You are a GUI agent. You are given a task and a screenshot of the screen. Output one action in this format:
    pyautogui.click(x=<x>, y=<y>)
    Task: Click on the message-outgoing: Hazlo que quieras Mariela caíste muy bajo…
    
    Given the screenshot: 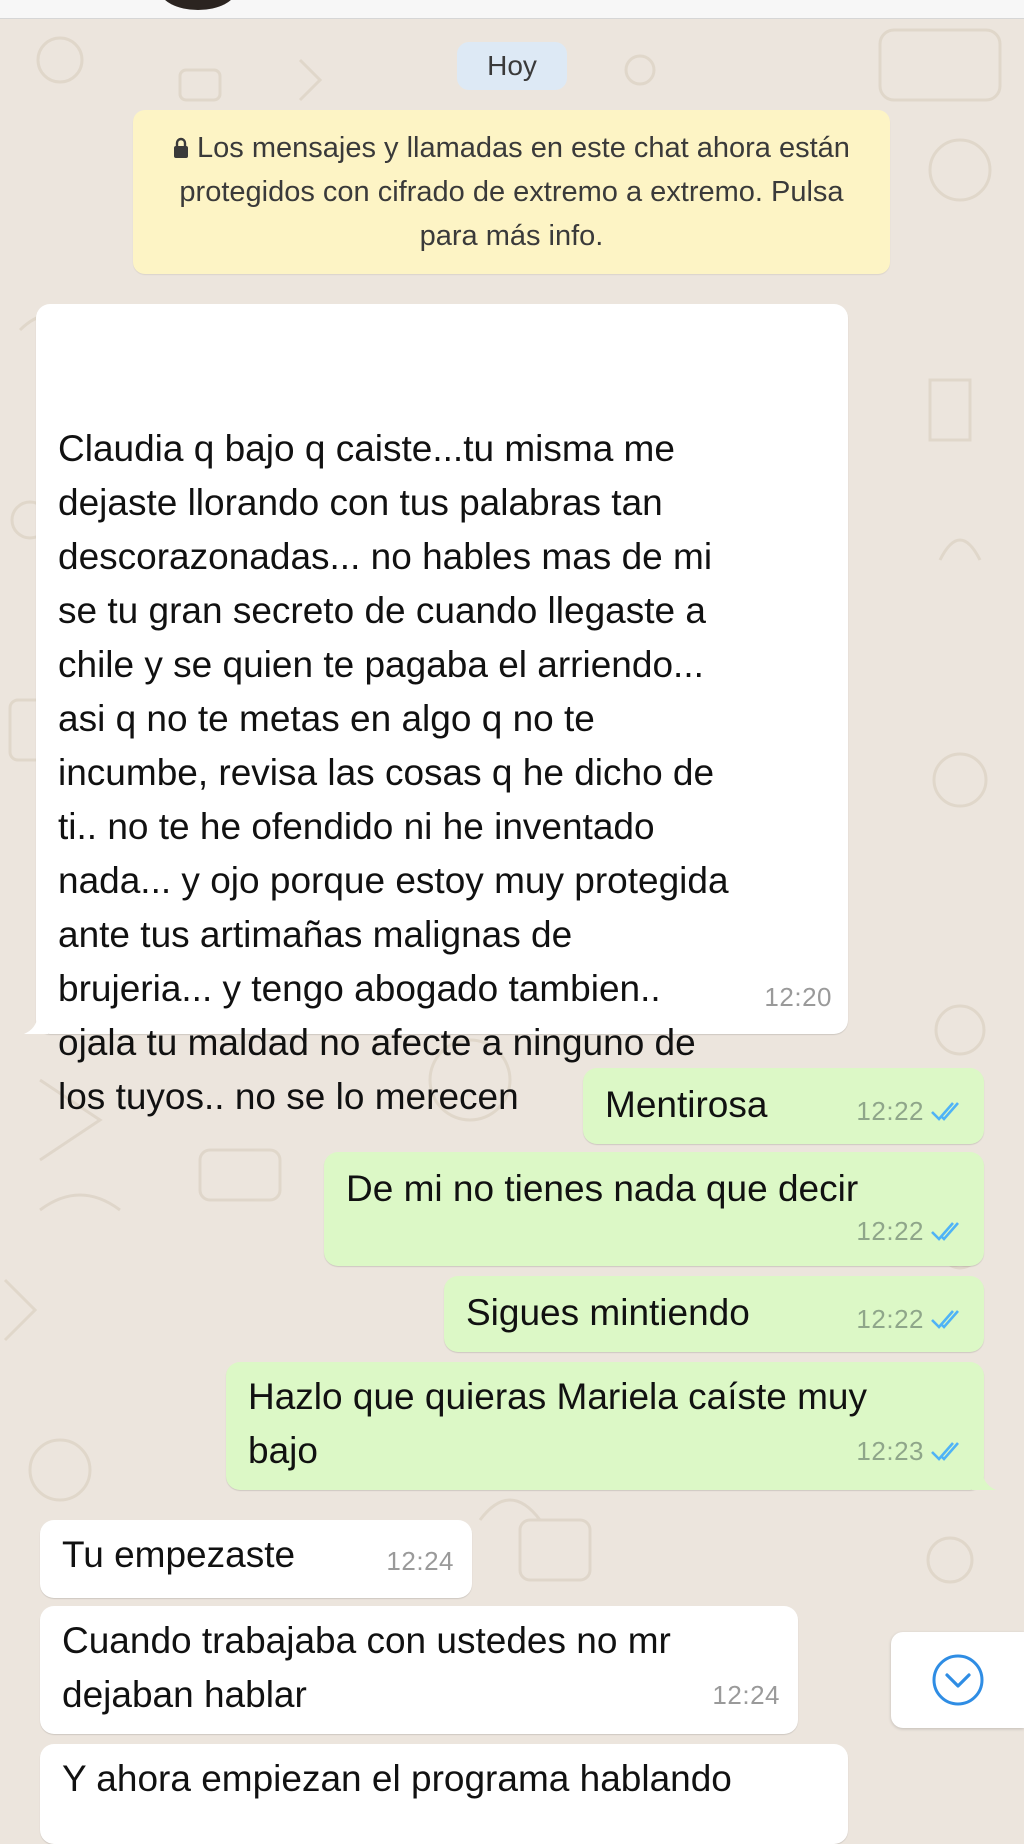 What is the action you would take?
    pyautogui.click(x=611, y=1426)
    